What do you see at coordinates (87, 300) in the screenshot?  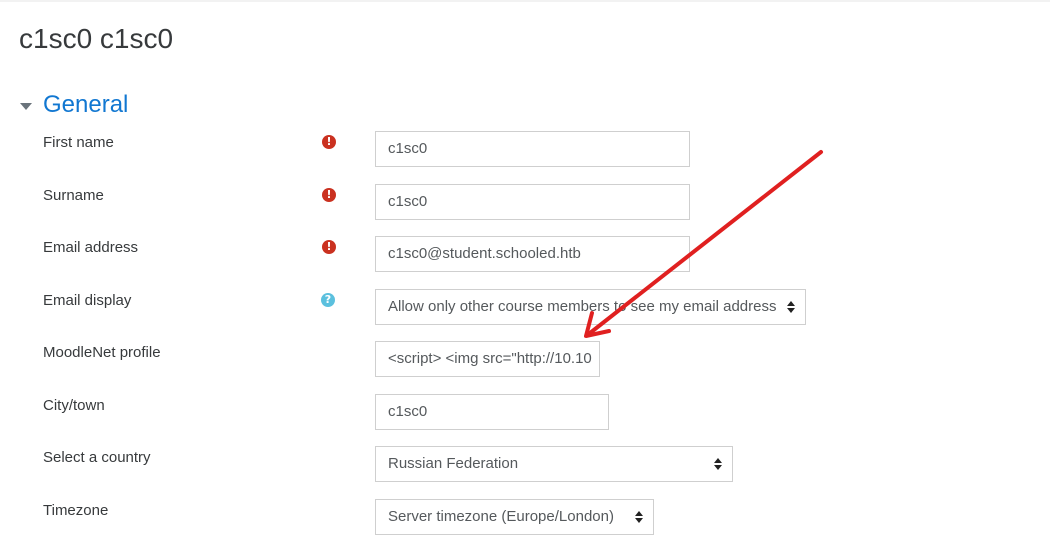 I see `email-display-label: Email display` at bounding box center [87, 300].